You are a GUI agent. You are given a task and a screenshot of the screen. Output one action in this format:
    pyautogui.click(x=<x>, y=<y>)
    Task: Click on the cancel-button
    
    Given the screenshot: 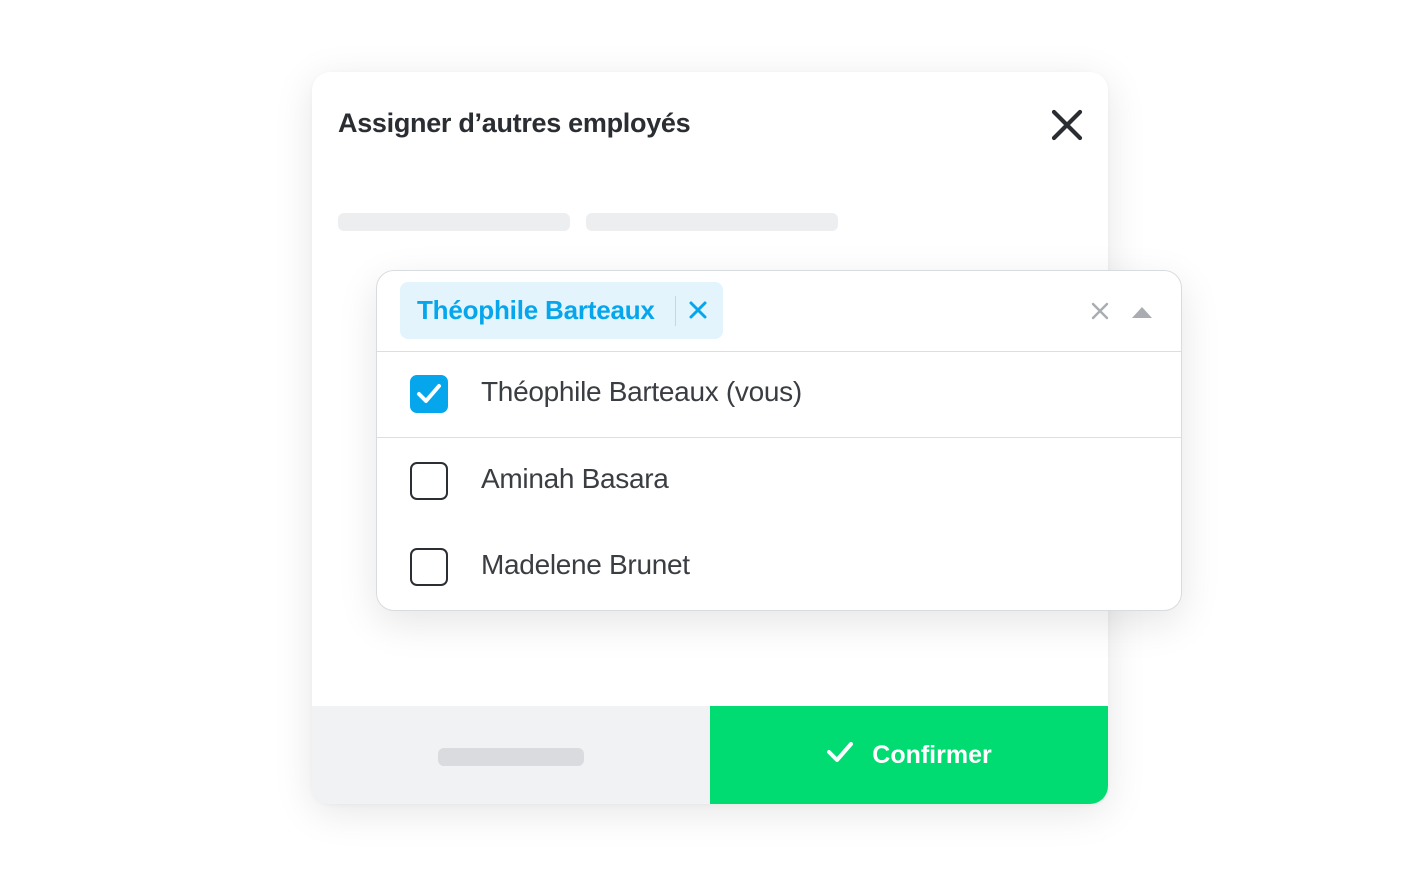 What is the action you would take?
    pyautogui.click(x=511, y=755)
    